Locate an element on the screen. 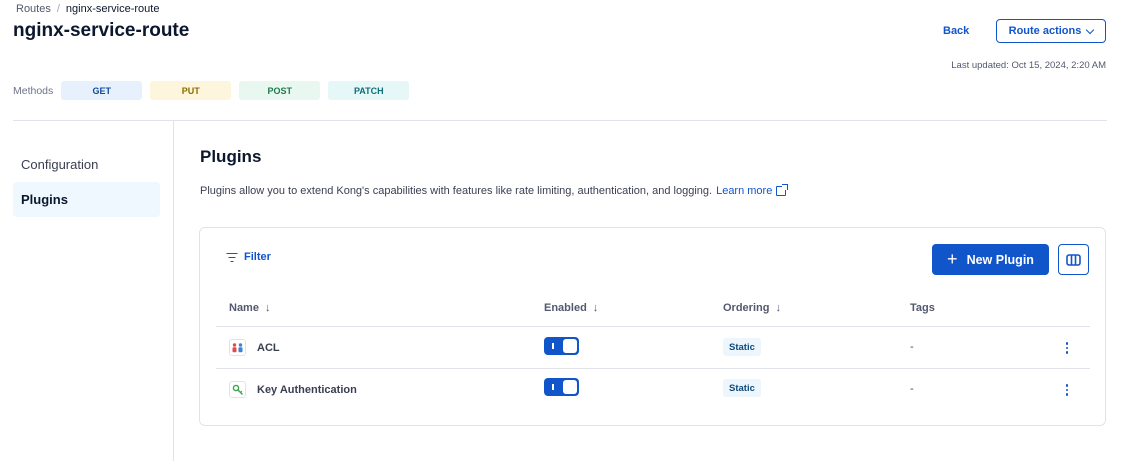 Image resolution: width=1125 pixels, height=461 pixels. column-header-ordering: Ordering ↓ is located at coordinates (752, 308).